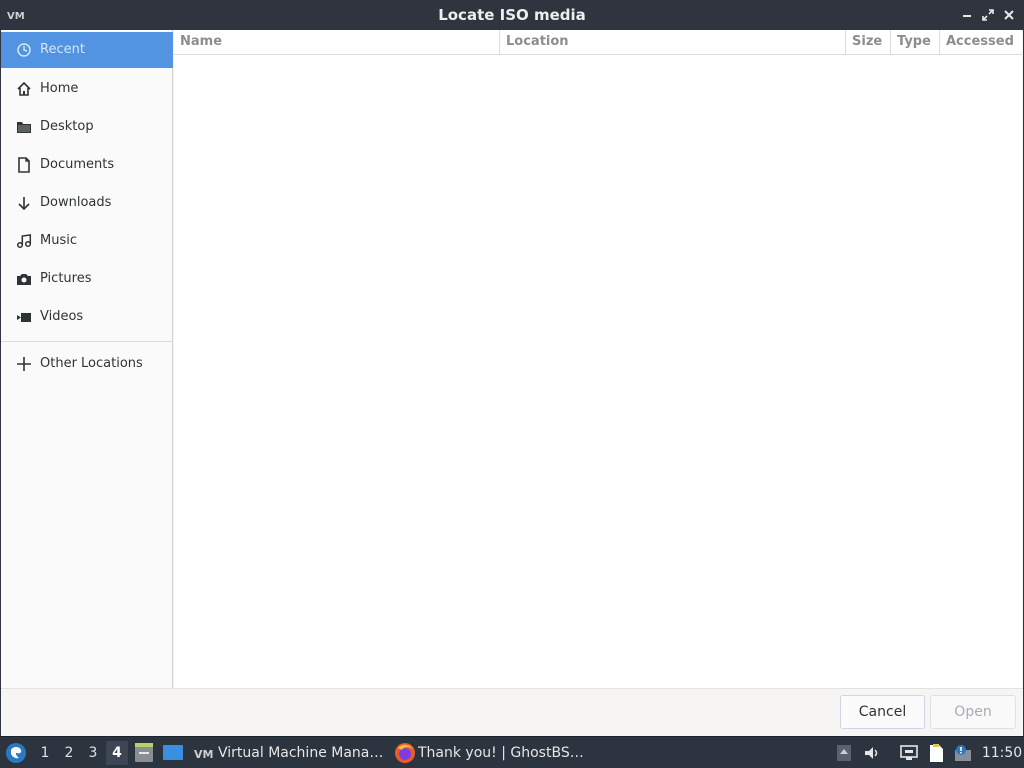 The image size is (1024, 768). What do you see at coordinates (91, 363) in the screenshot?
I see `sidebar-item-label: Other Locations` at bounding box center [91, 363].